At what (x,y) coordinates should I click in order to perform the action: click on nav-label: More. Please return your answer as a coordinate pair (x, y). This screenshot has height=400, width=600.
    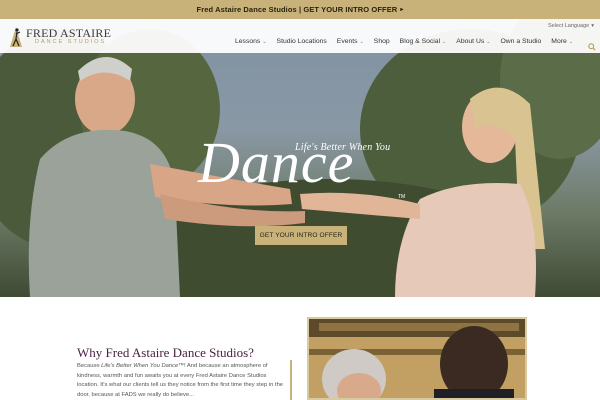
    Looking at the image, I should click on (559, 41).